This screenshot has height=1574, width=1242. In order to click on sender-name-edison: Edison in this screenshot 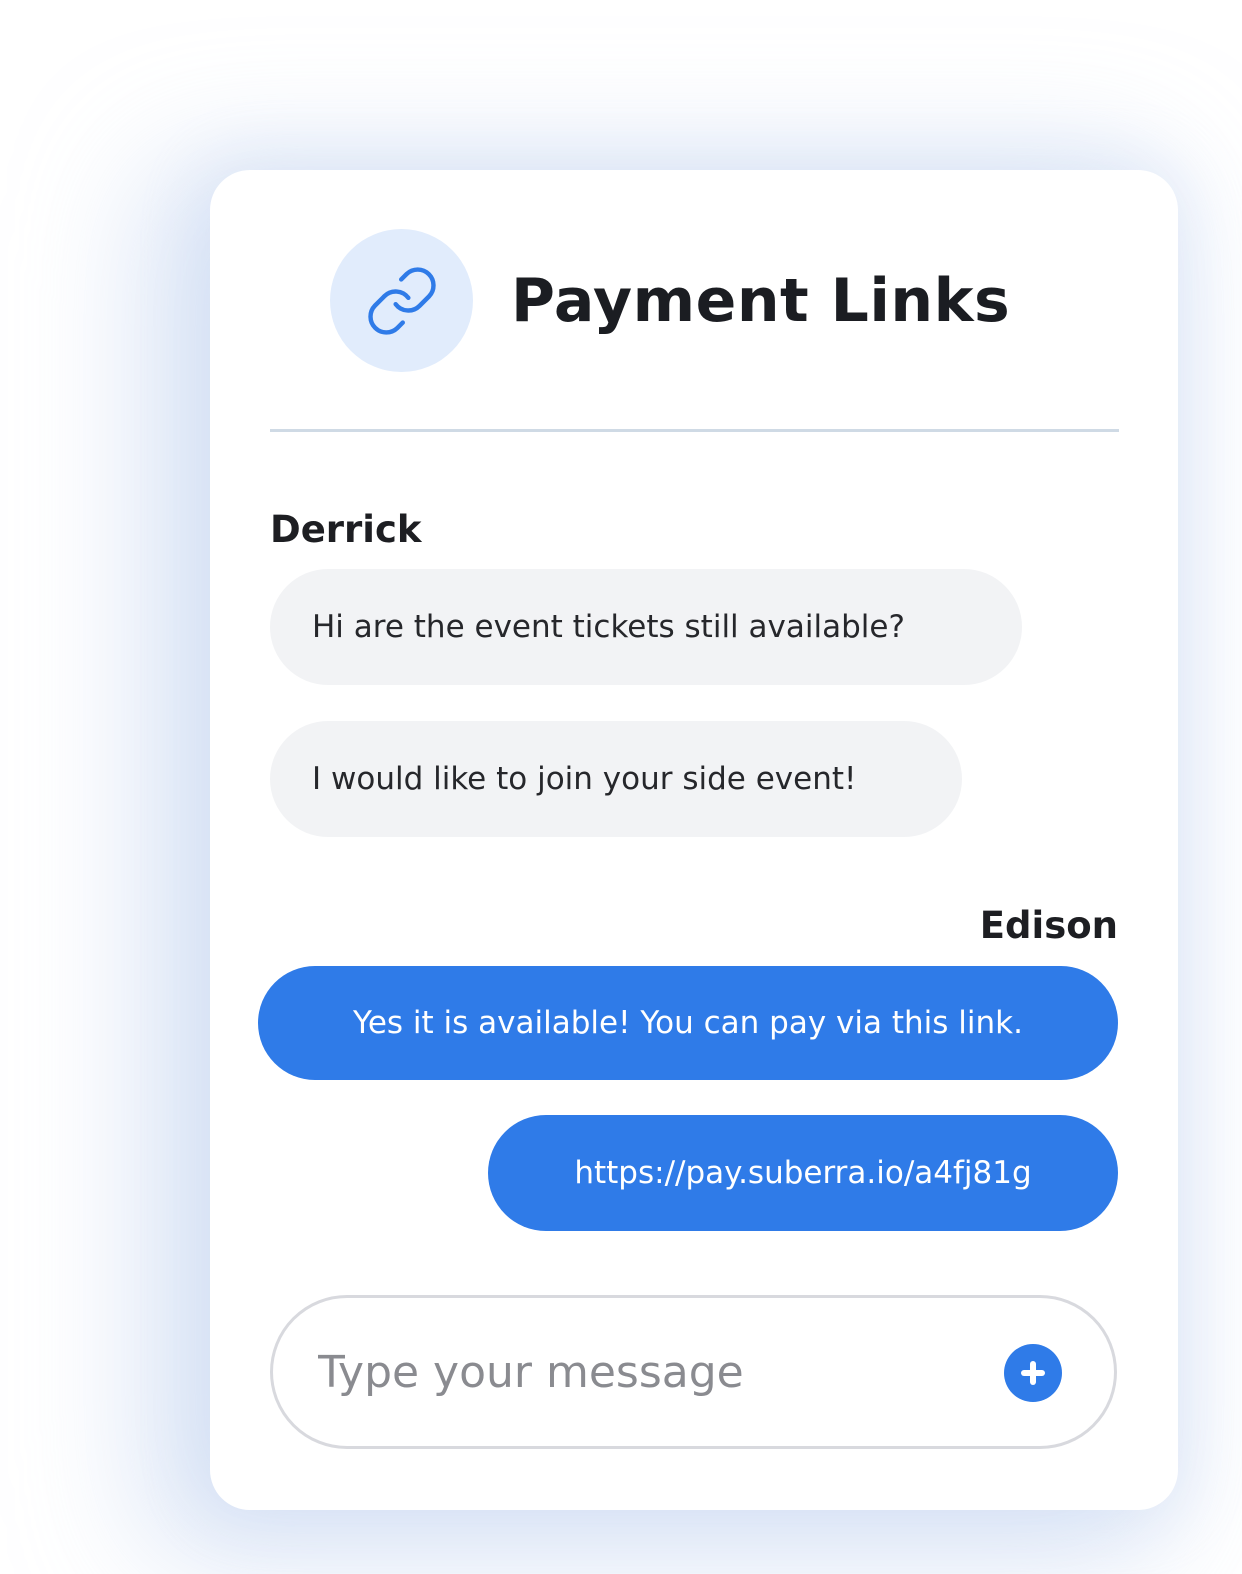, I will do `click(1048, 925)`.